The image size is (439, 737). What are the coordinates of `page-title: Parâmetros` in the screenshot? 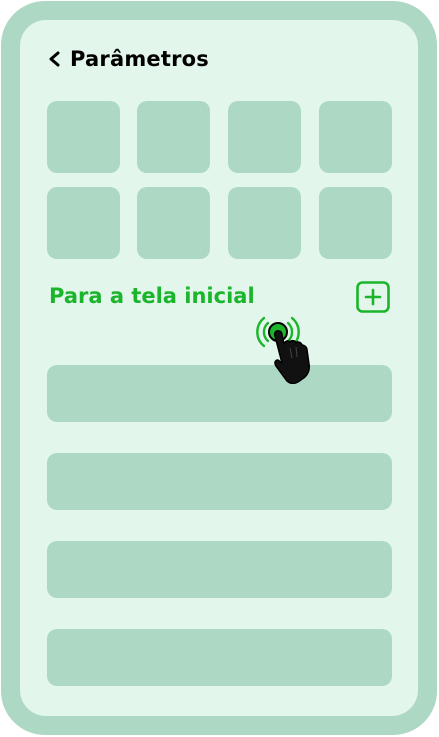 It's located at (139, 59).